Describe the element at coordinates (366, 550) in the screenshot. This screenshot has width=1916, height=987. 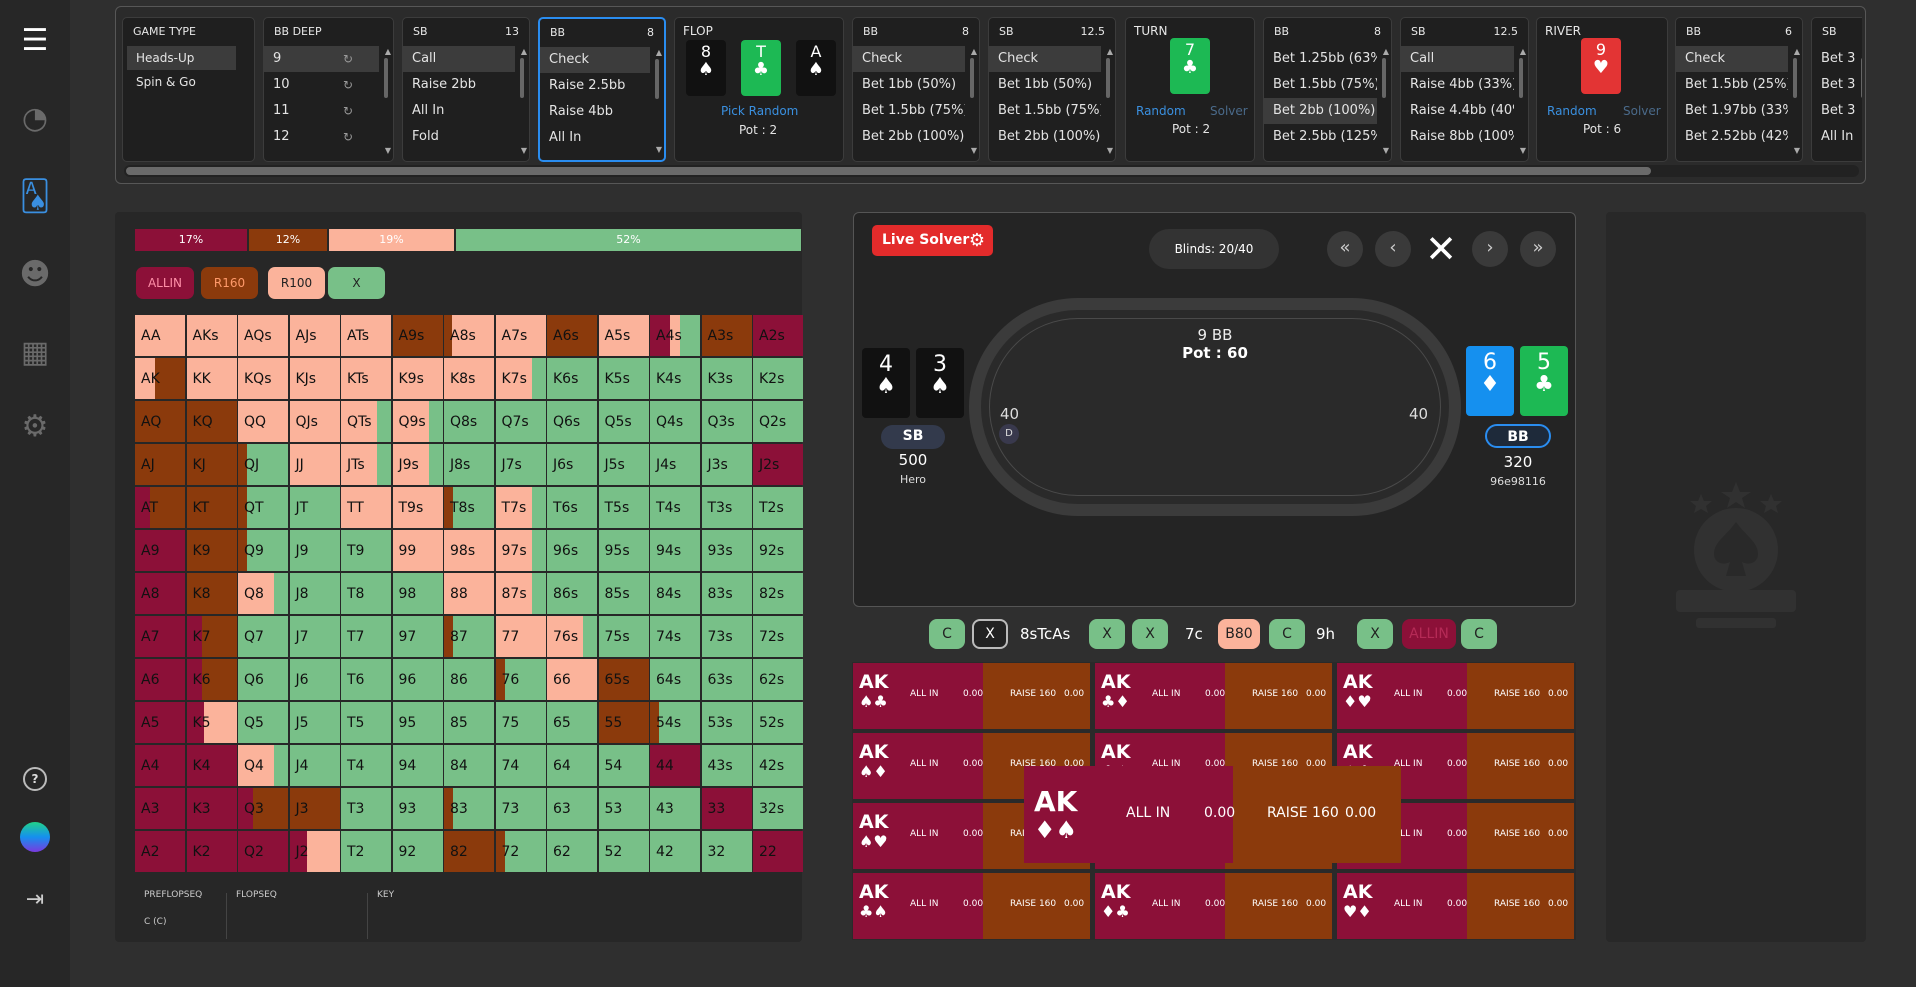
I see `range-cell: T9` at that location.